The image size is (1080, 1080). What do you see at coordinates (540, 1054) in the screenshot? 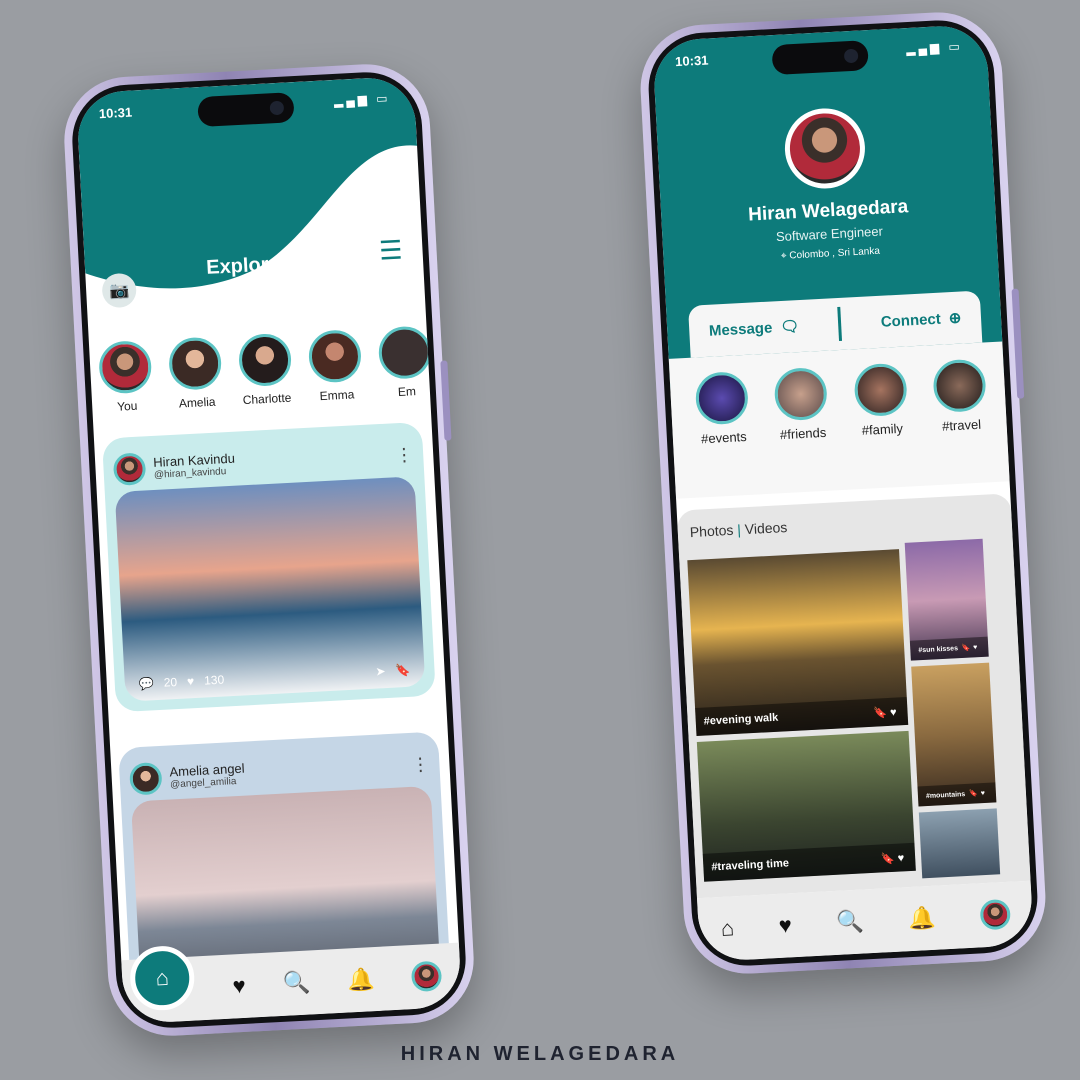
I see `designer-name: HIRAN WELAGEDARA` at bounding box center [540, 1054].